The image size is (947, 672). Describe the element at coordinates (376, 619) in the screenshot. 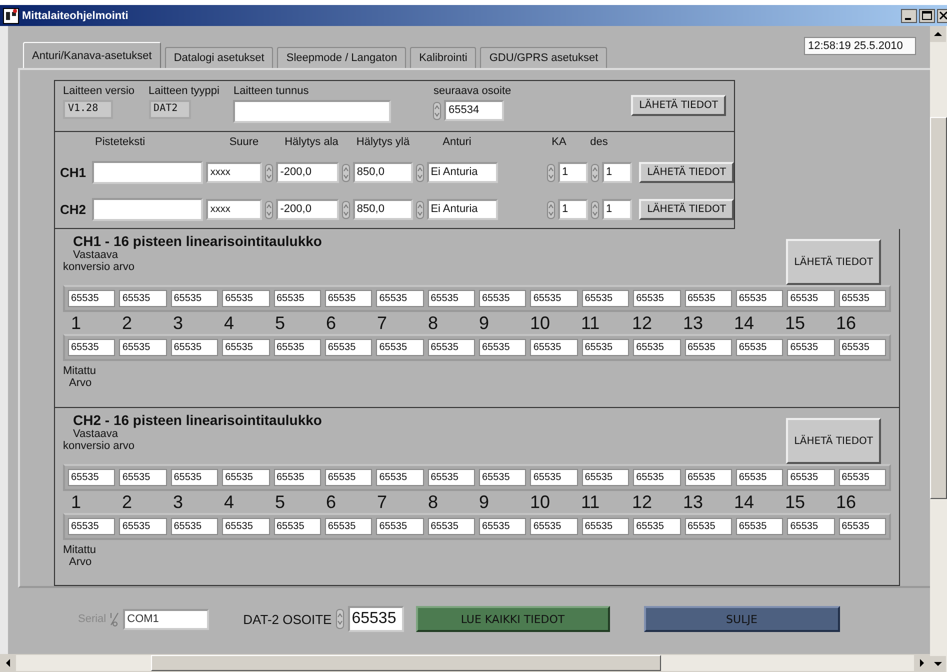

I see `address-field: 65535` at that location.